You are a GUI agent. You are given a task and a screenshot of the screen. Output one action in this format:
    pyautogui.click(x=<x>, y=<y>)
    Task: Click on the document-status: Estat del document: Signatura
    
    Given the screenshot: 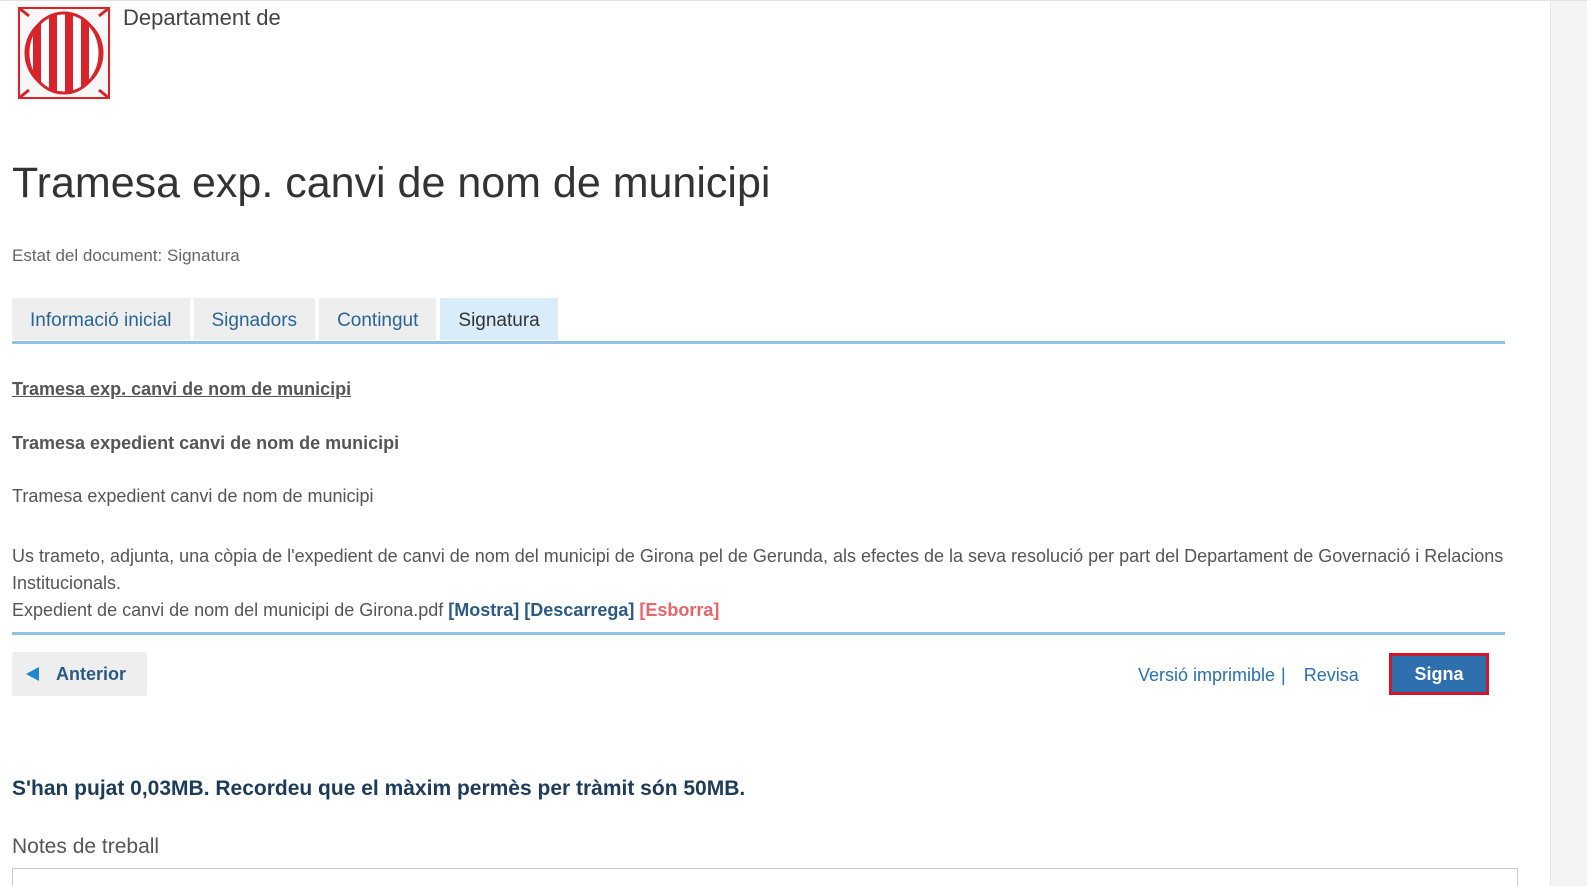 What is the action you would take?
    pyautogui.click(x=126, y=255)
    